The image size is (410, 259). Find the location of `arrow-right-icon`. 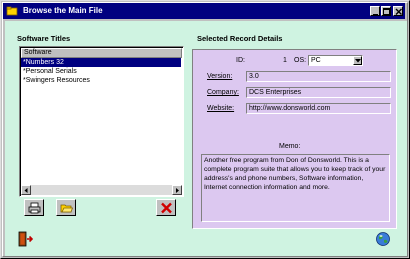

arrow-right-icon is located at coordinates (177, 190).